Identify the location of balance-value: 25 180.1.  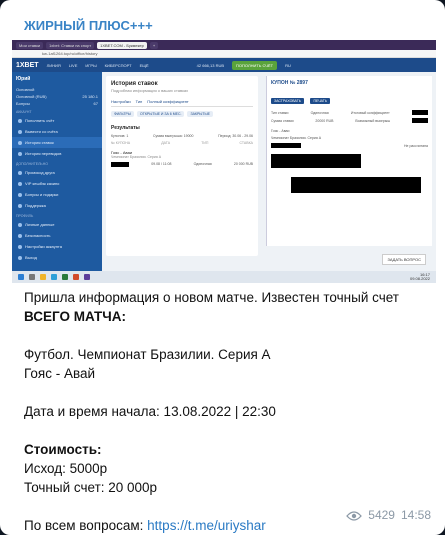
(90, 96).